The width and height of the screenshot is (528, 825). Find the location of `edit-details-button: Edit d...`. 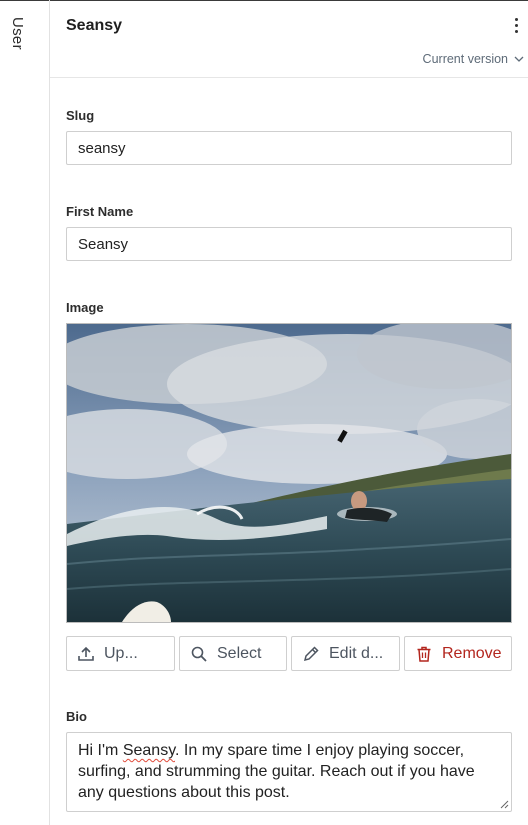

edit-details-button: Edit d... is located at coordinates (345, 653).